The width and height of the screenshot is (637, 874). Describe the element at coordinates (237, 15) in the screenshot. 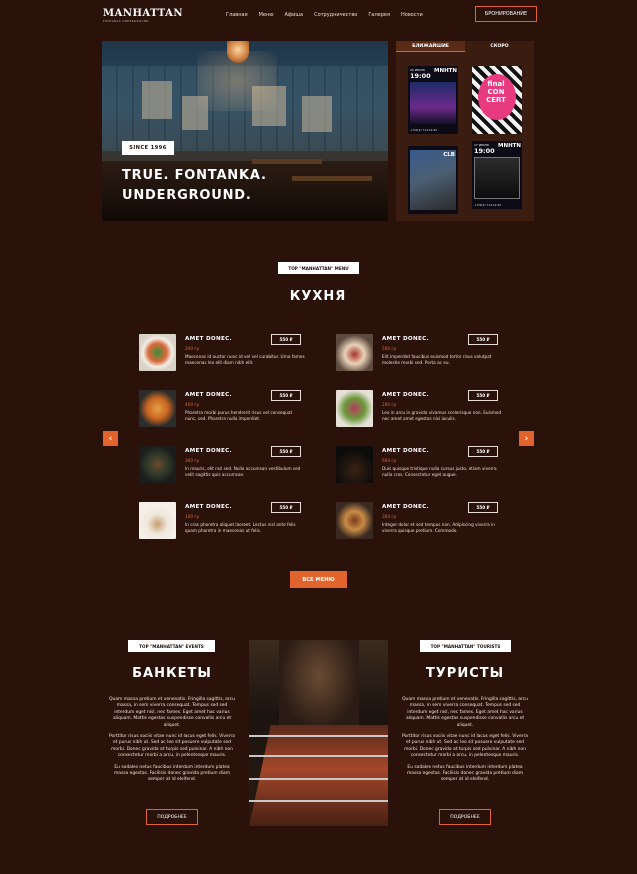

I see `nav-item-home: Главная` at that location.